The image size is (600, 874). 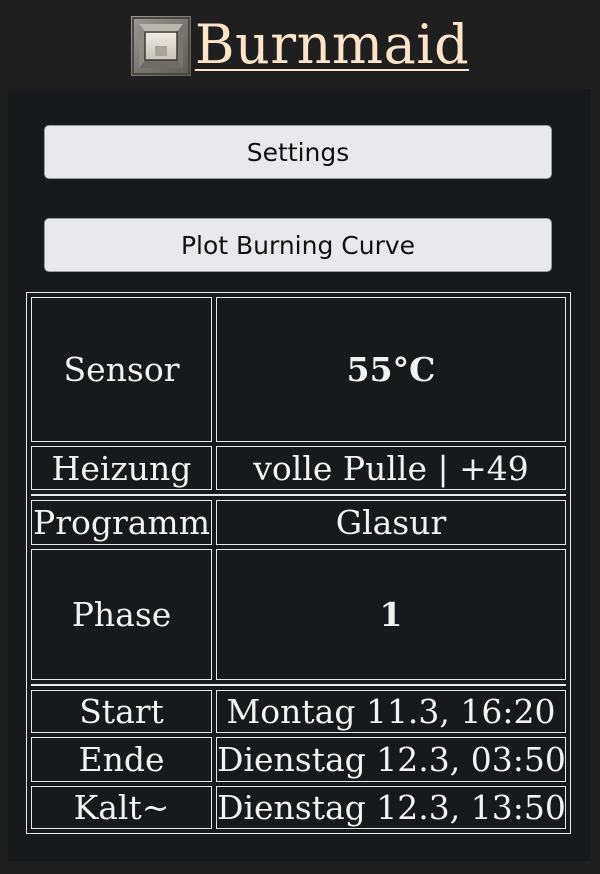 I want to click on ende-row: Ende Dienstag 12.3, 03:50, so click(x=298, y=759).